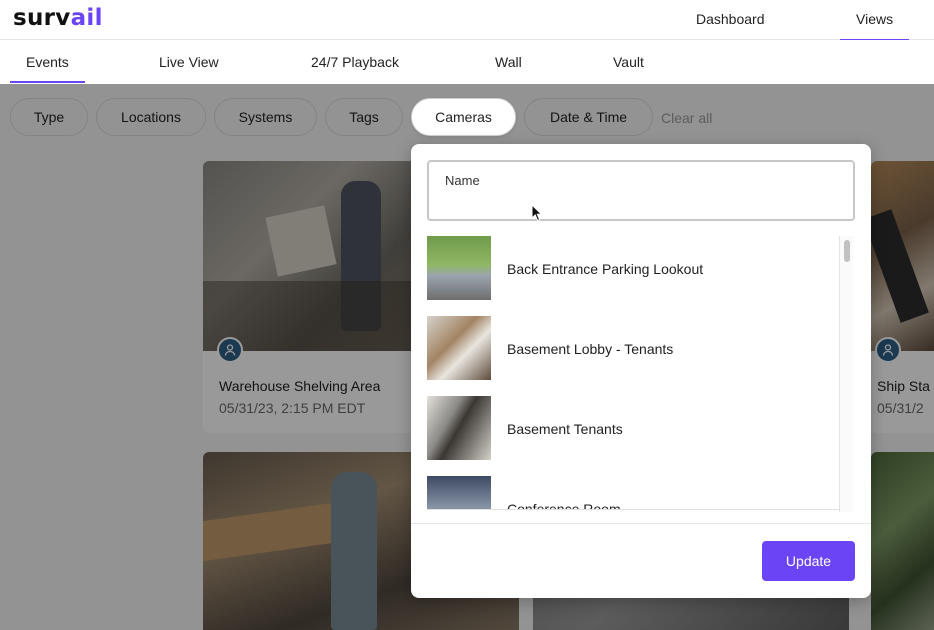 This screenshot has height=630, width=934. Describe the element at coordinates (564, 505) in the screenshot. I see `camera-name: Conference Room` at that location.